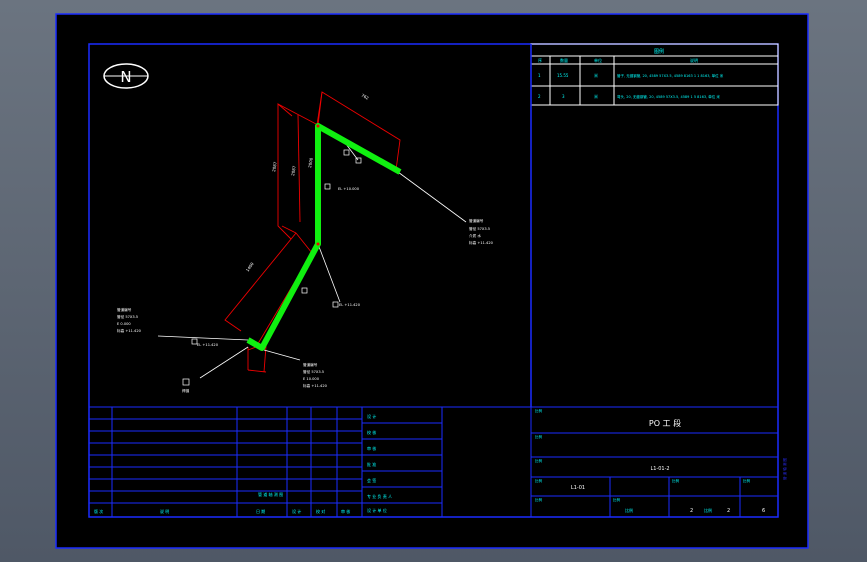 The image size is (867, 562). I want to click on compass-label: N, so click(125, 77).